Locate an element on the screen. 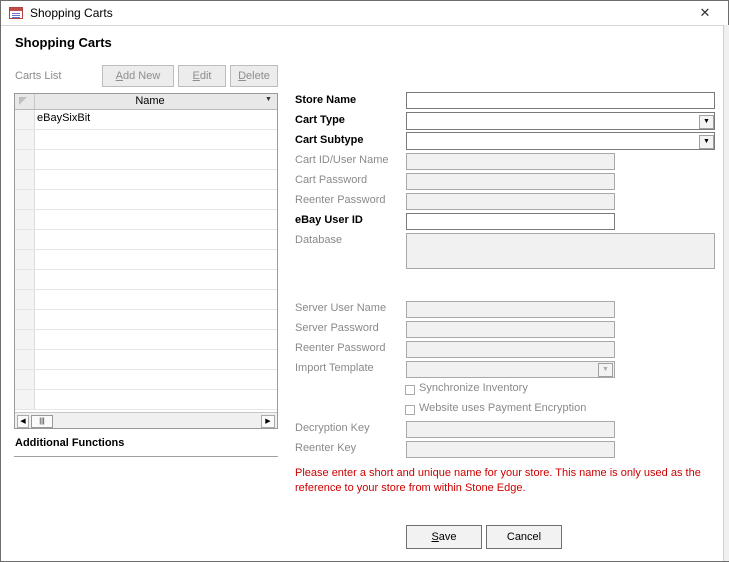 Image resolution: width=729 pixels, height=562 pixels. server-user-name-input is located at coordinates (510, 309).